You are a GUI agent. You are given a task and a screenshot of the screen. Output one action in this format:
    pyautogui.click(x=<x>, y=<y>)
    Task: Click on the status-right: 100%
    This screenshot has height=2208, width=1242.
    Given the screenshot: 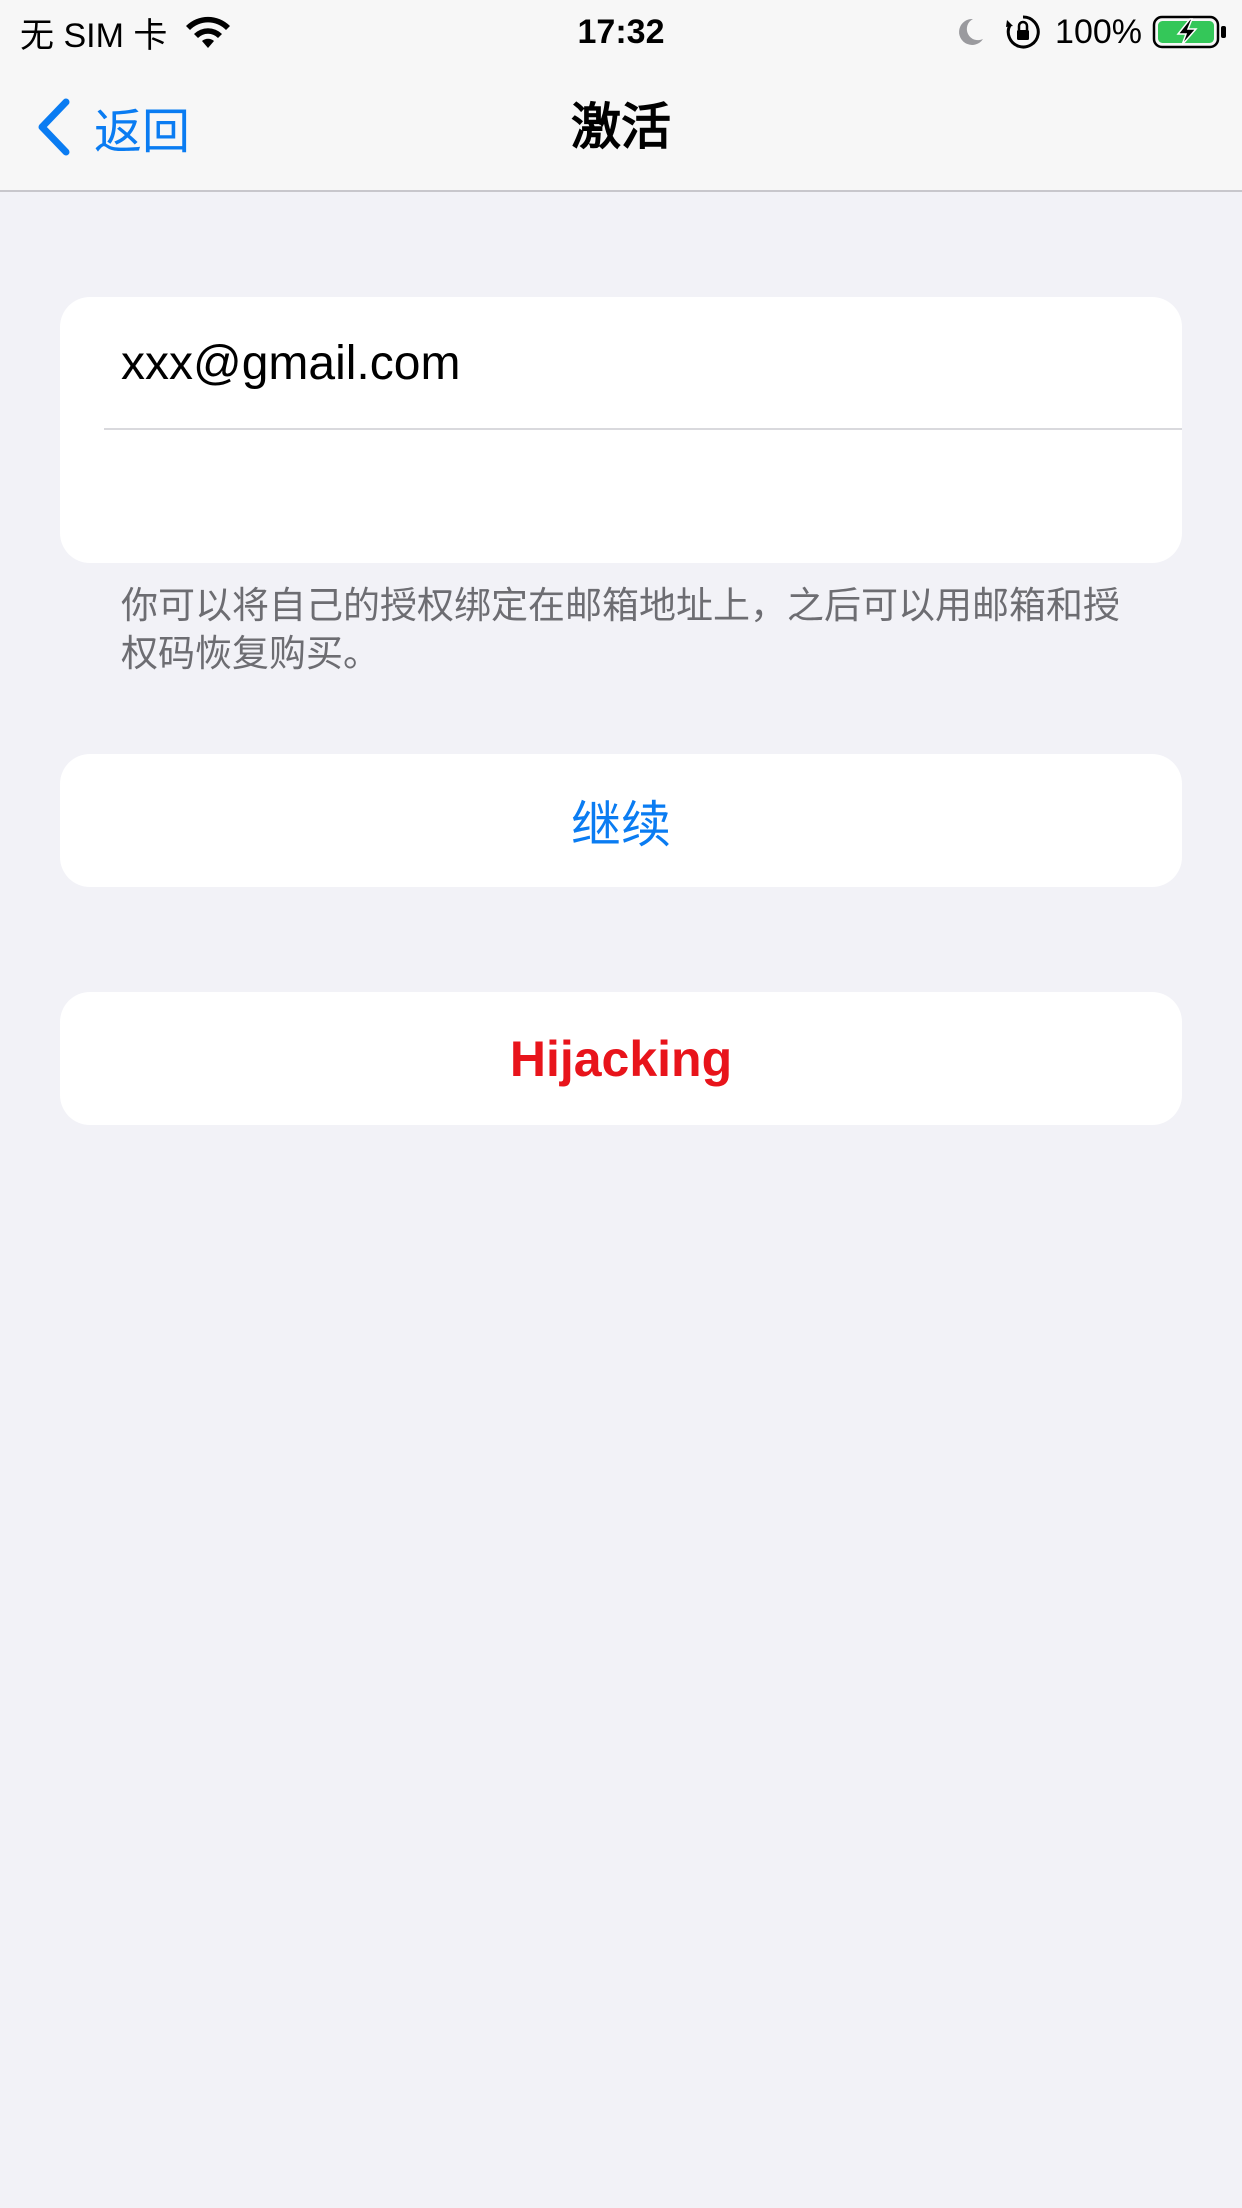 What is the action you would take?
    pyautogui.click(x=1090, y=32)
    